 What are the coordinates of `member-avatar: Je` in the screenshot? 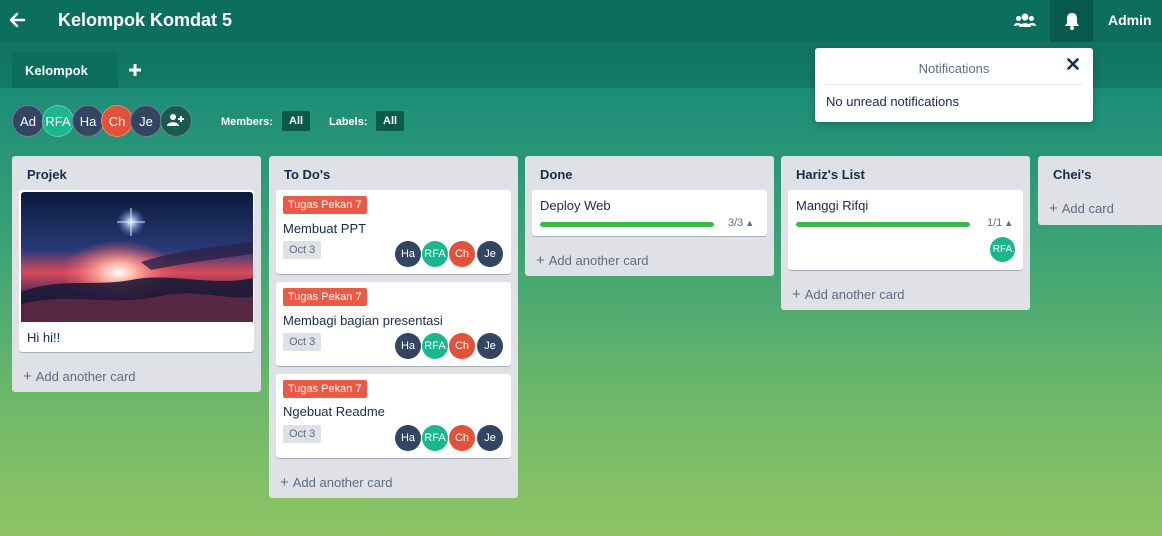 It's located at (146, 121).